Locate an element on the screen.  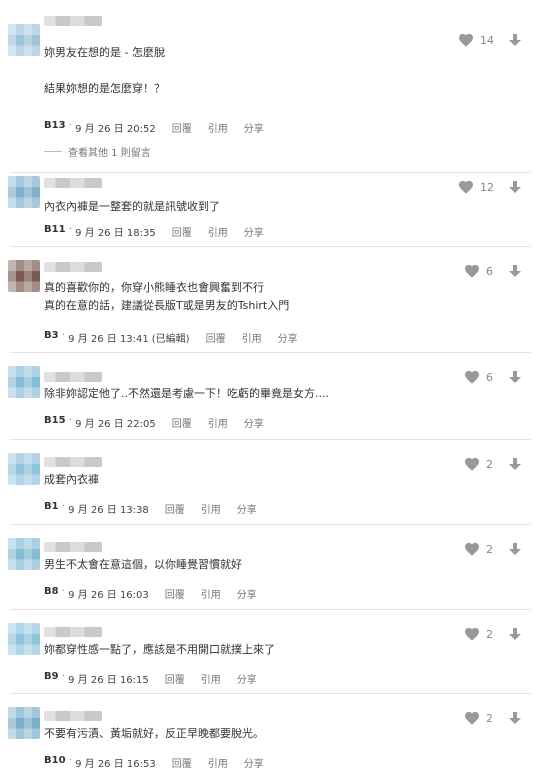
like-count: 6 is located at coordinates (489, 271).